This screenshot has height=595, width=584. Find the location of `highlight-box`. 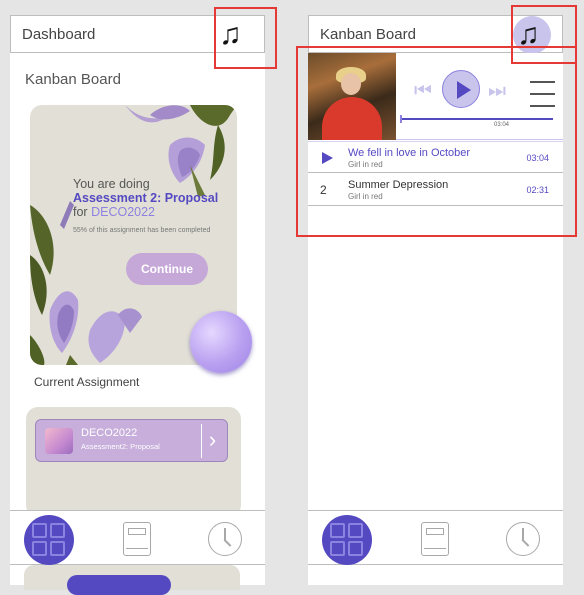

highlight-box is located at coordinates (245, 38).